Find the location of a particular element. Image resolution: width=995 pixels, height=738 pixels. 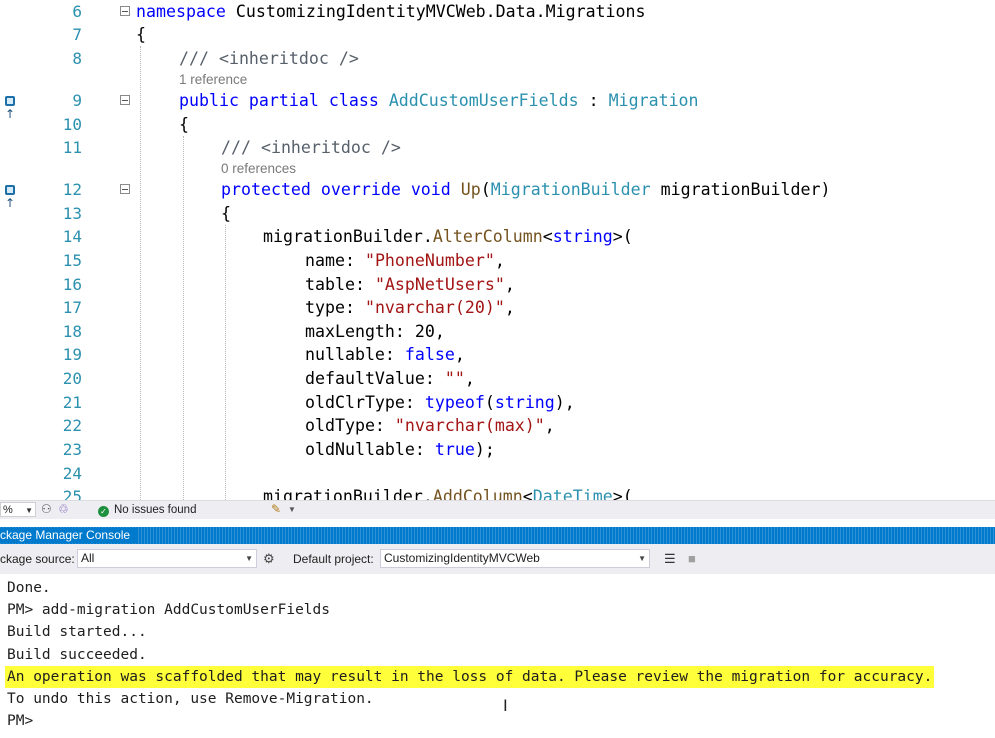

stop-icon: ■ is located at coordinates (692, 558).